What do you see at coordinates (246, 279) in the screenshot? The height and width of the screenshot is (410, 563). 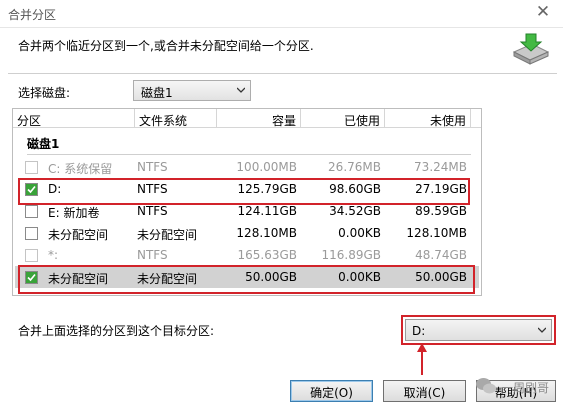 I see `highlight-box-unallocated` at bounding box center [246, 279].